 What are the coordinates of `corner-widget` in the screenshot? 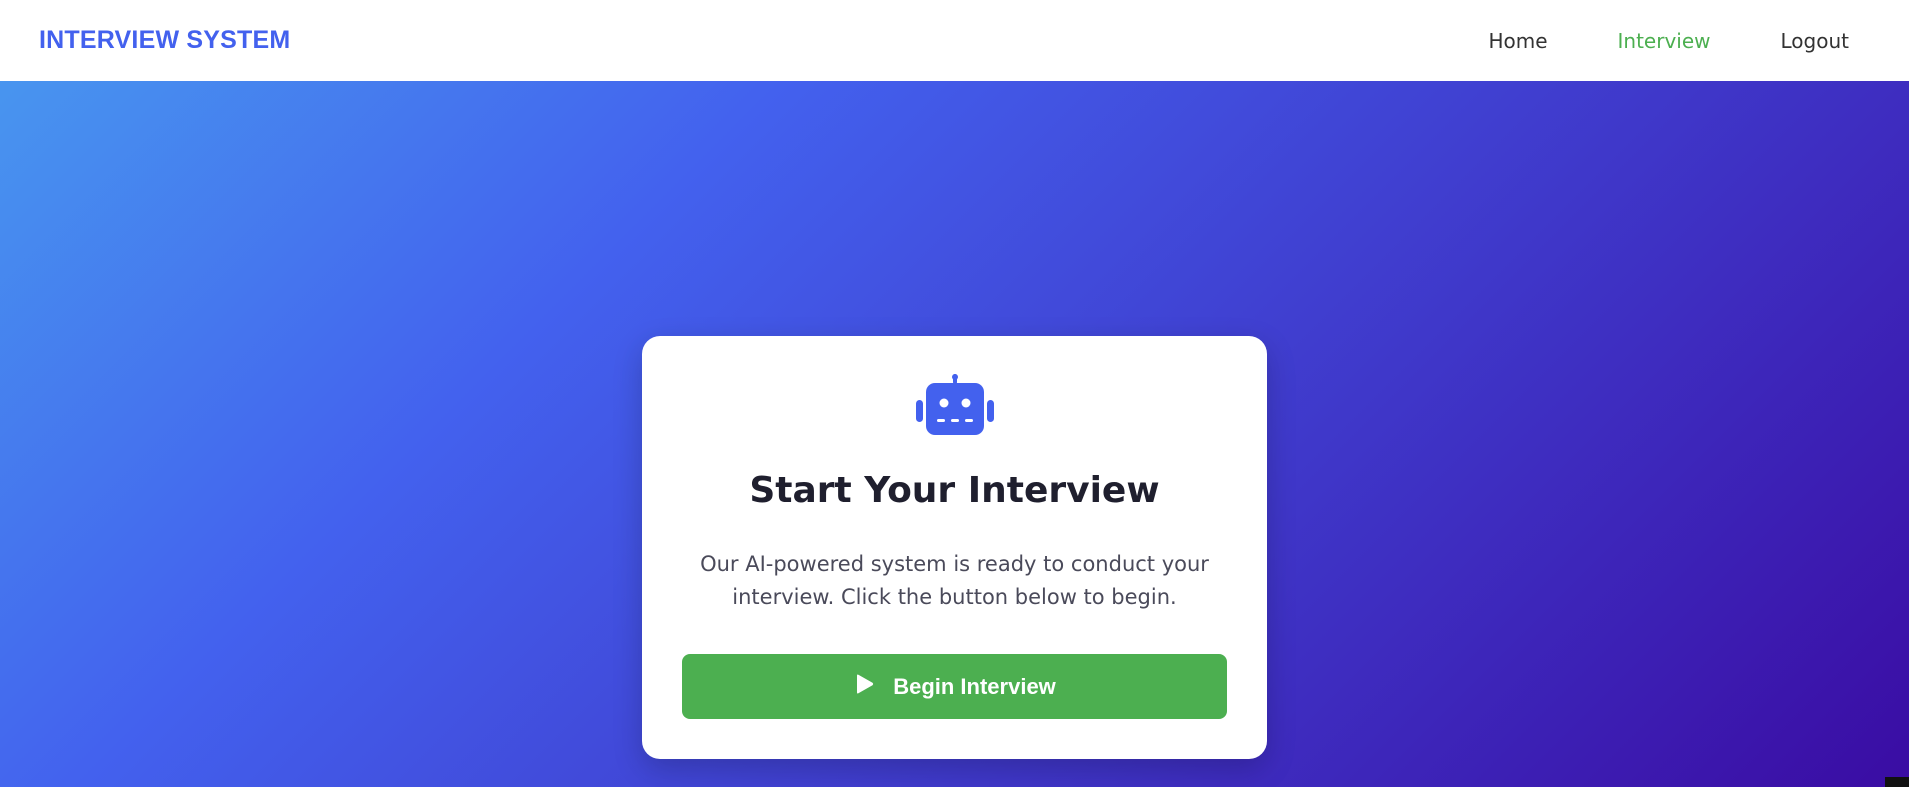 It's located at (1897, 782).